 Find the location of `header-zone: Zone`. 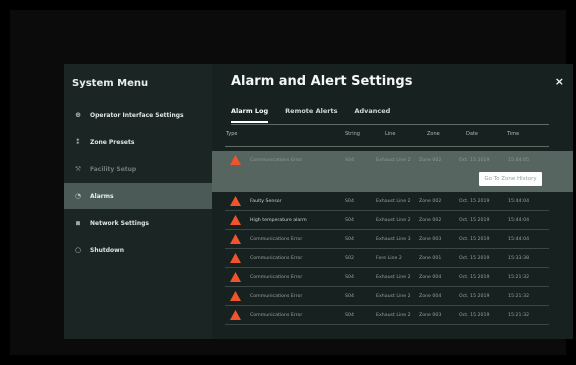

header-zone: Zone is located at coordinates (433, 134).